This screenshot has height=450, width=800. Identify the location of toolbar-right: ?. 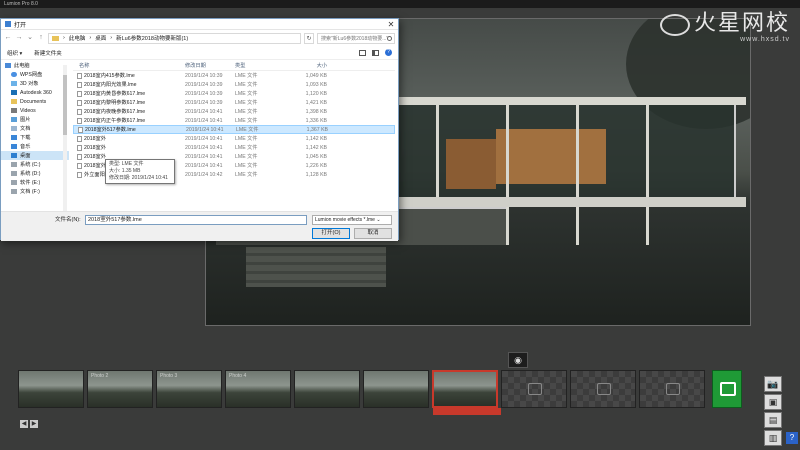
(375, 52).